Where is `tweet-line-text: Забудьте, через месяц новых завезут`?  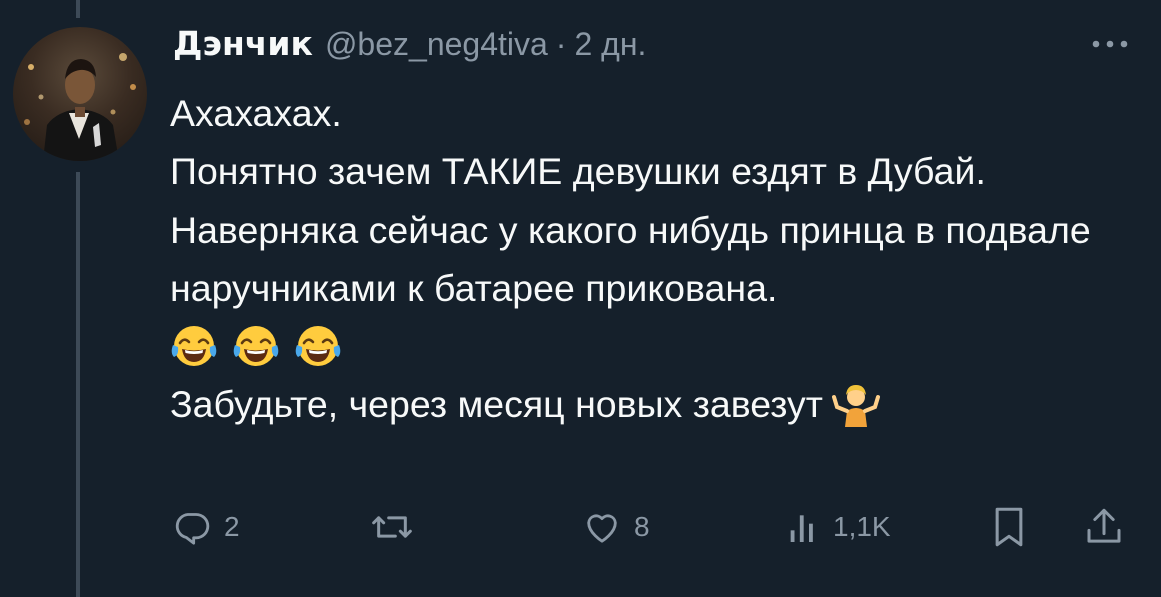 tweet-line-text: Забудьте, через месяц новых завезут is located at coordinates (496, 404).